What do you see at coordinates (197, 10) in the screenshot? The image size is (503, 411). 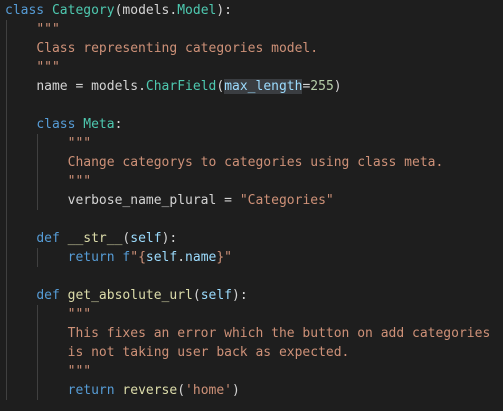 I see `base-class: Model` at bounding box center [197, 10].